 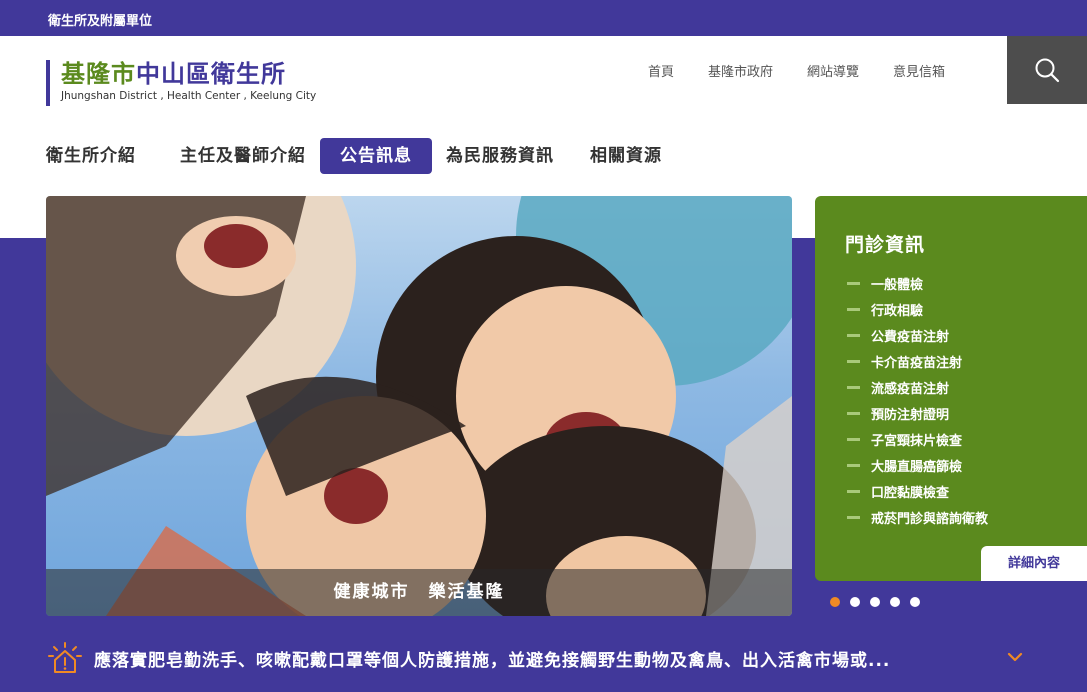 What do you see at coordinates (661, 70) in the screenshot?
I see `util-nav-home: 首頁` at bounding box center [661, 70].